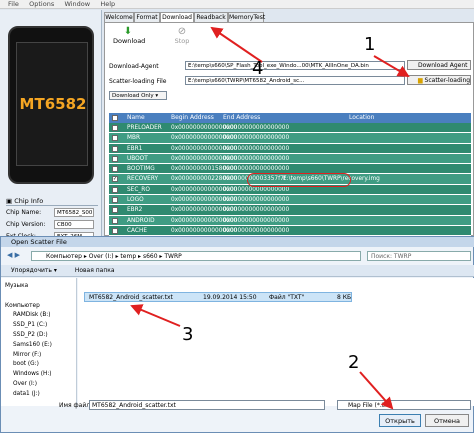 The height and width of the screenshot is (433, 474). Describe the element at coordinates (188, 334) in the screenshot. I see `annotation-3: 3` at that location.